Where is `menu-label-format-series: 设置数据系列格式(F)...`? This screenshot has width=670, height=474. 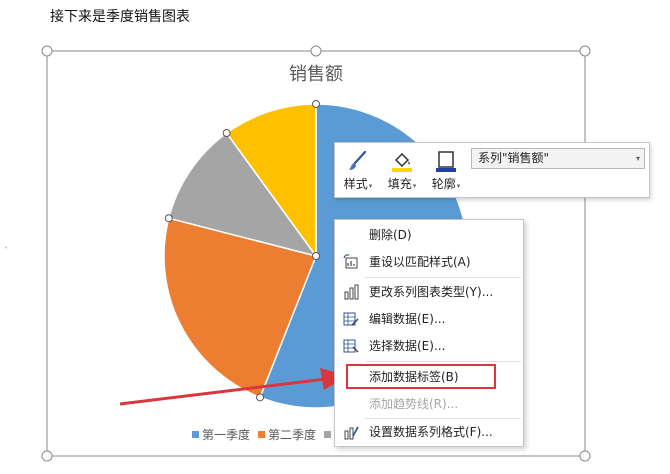 menu-label-format-series: 设置数据系列格式(F)... is located at coordinates (431, 432).